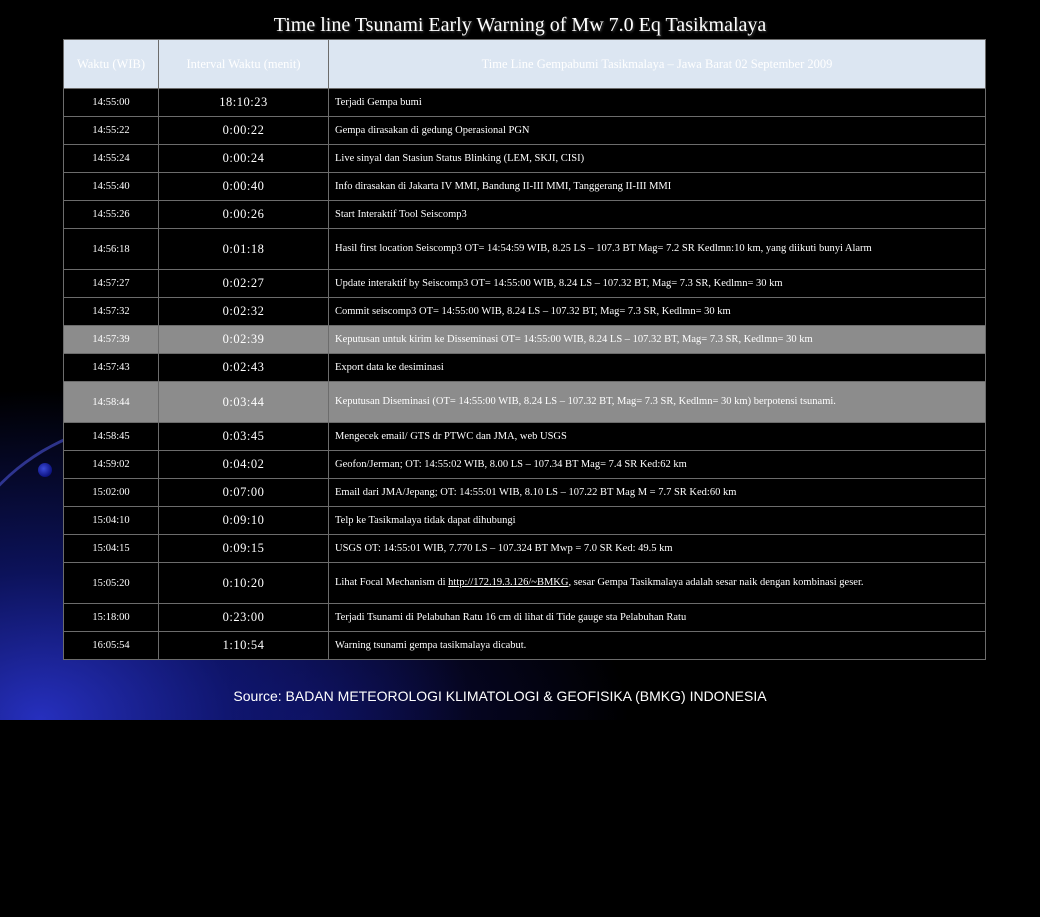 This screenshot has width=1040, height=917. I want to click on cell-interval: 0:03:44, so click(243, 402).